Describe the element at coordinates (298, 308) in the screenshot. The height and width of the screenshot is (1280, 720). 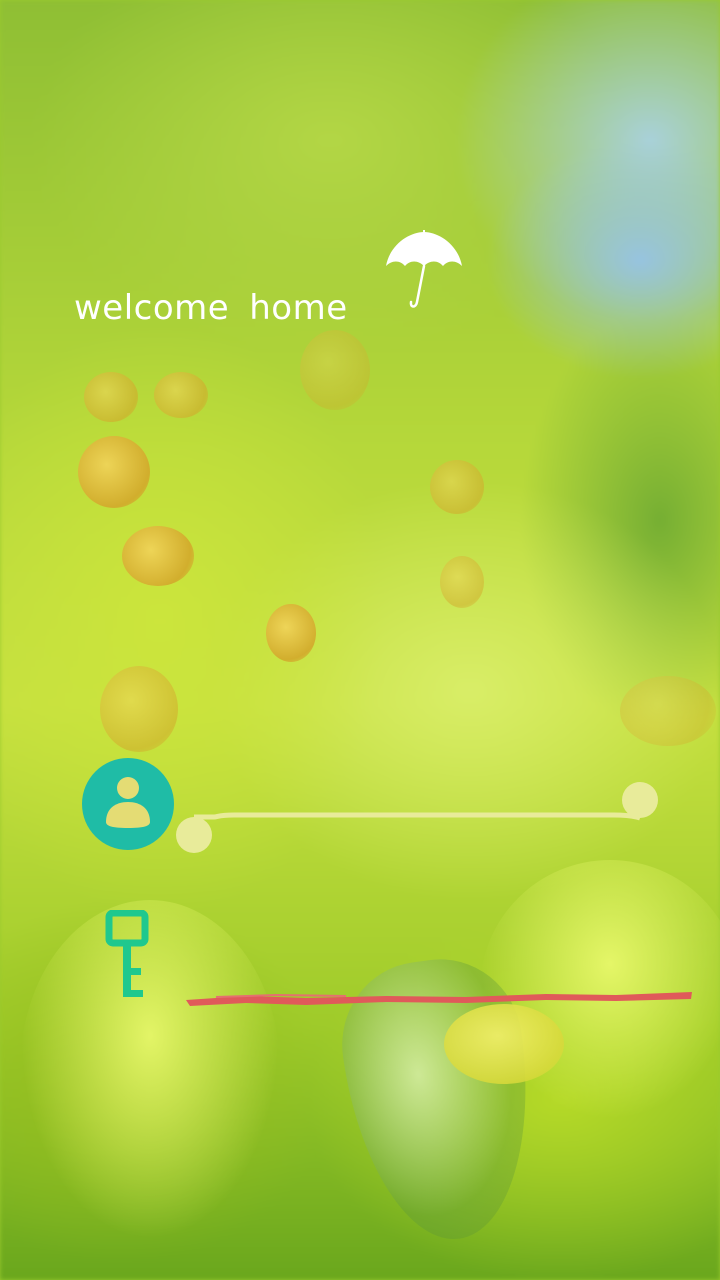
I see `home-word: home` at that location.